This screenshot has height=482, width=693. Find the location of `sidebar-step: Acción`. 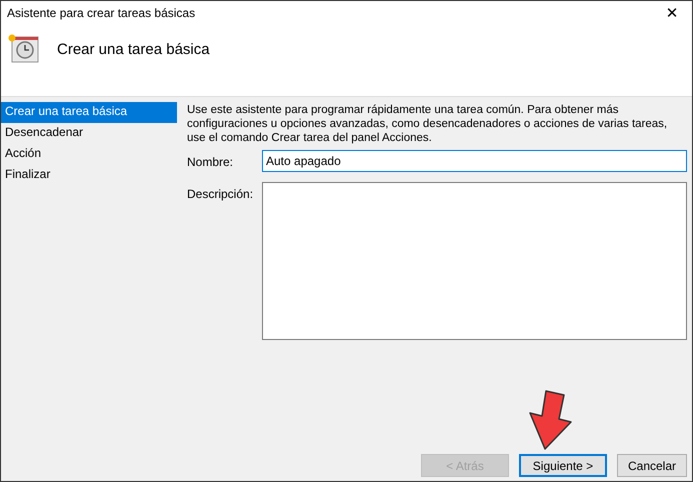

sidebar-step: Acción is located at coordinates (89, 154).